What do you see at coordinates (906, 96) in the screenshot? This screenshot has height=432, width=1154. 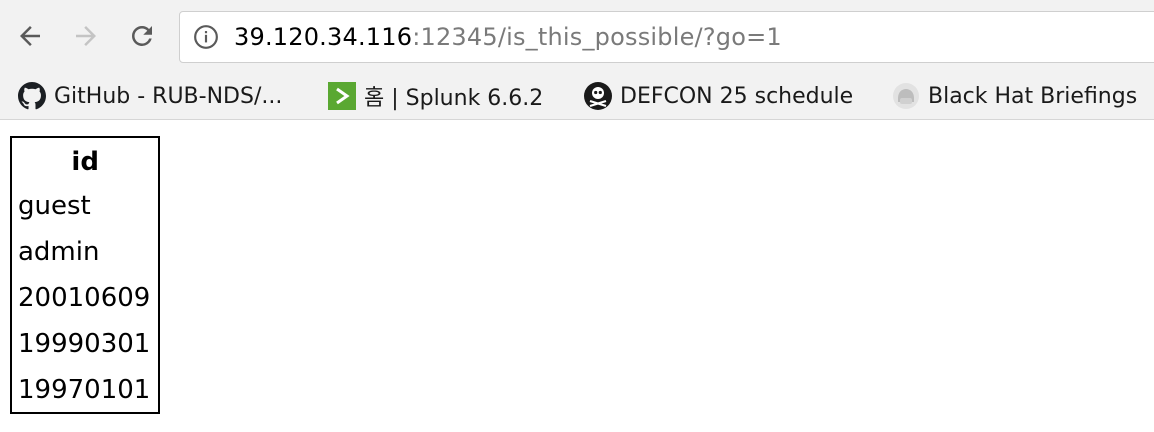 I see `blackhat-icon` at bounding box center [906, 96].